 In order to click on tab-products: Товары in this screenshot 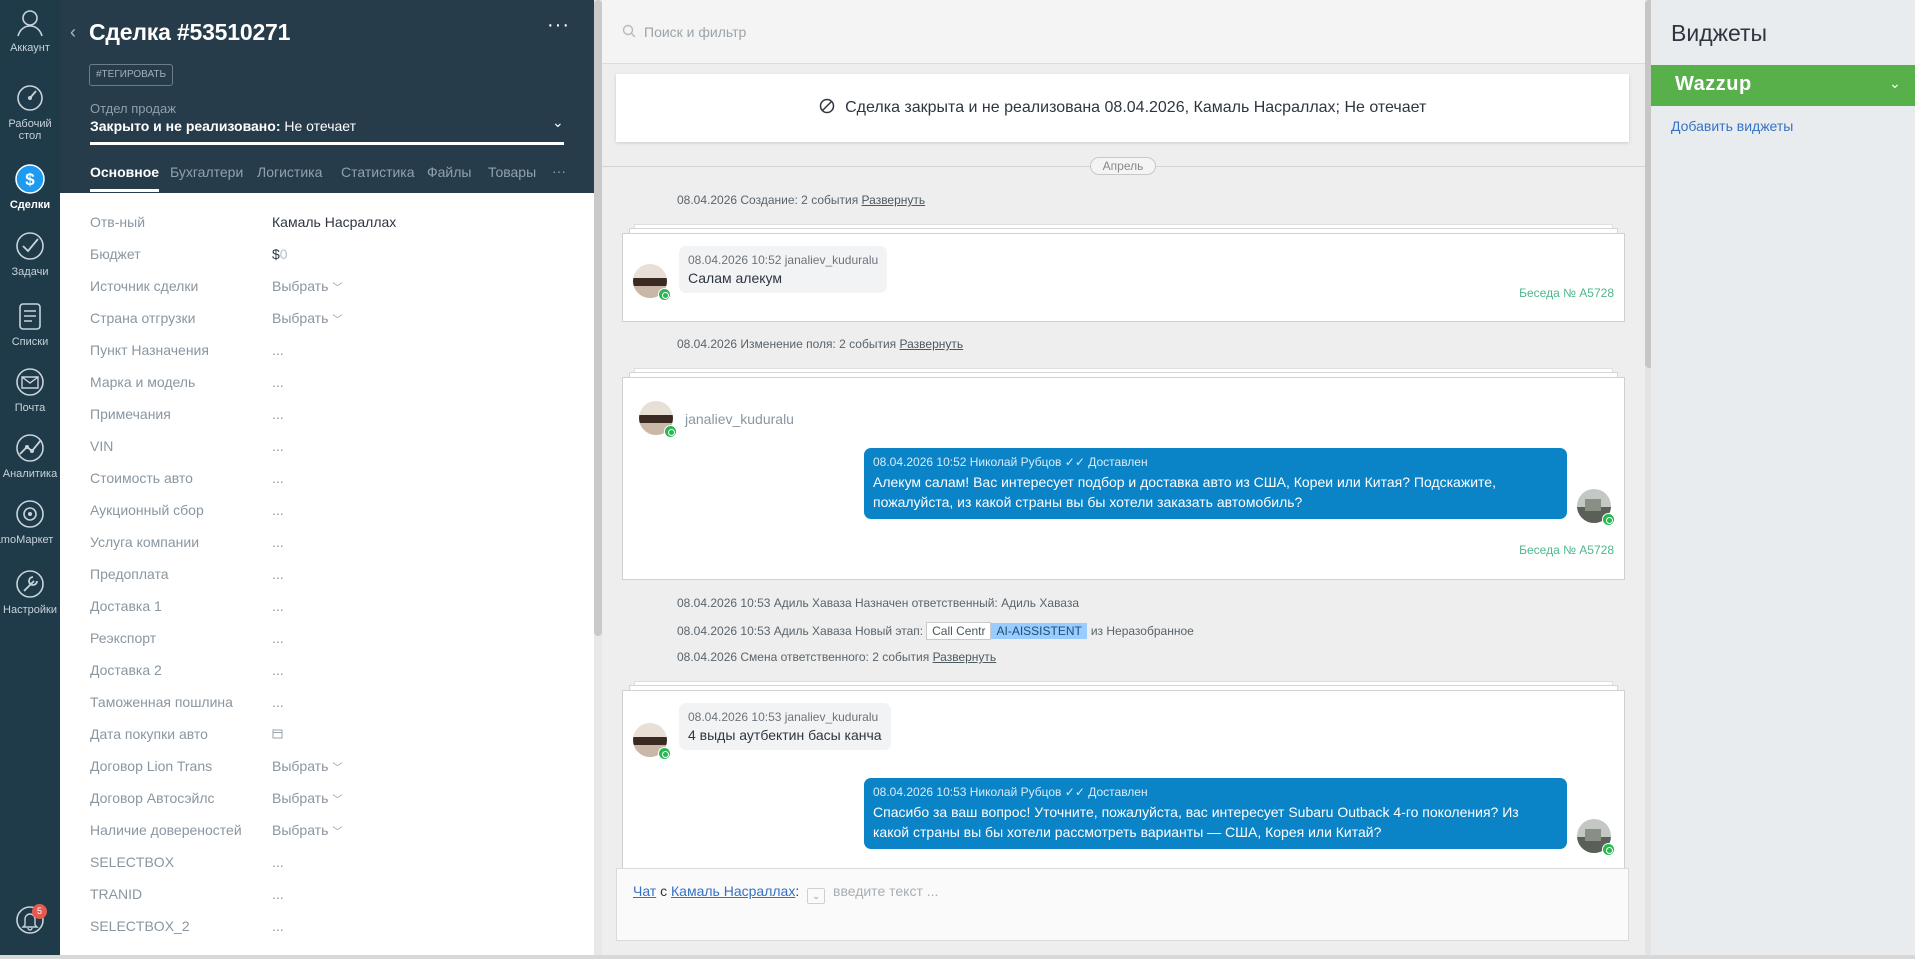, I will do `click(512, 172)`.